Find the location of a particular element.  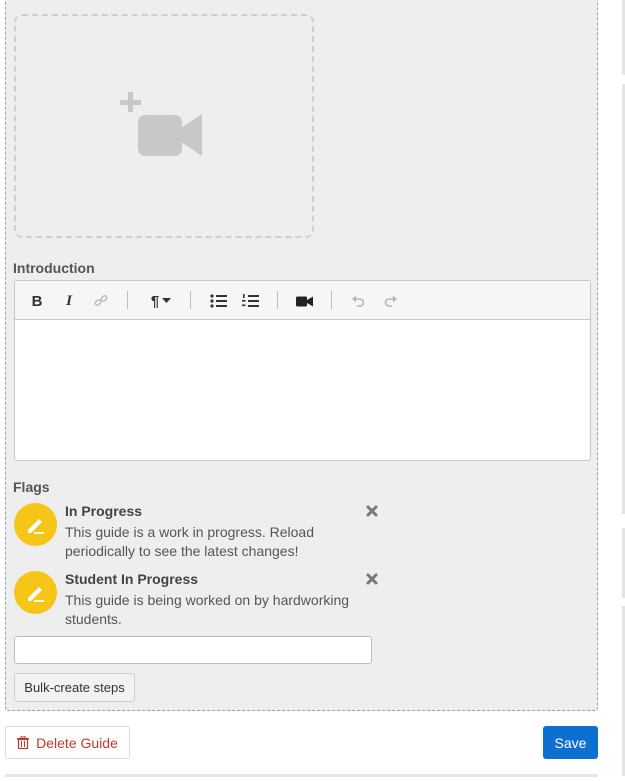

chevron-down-icon is located at coordinates (167, 300).